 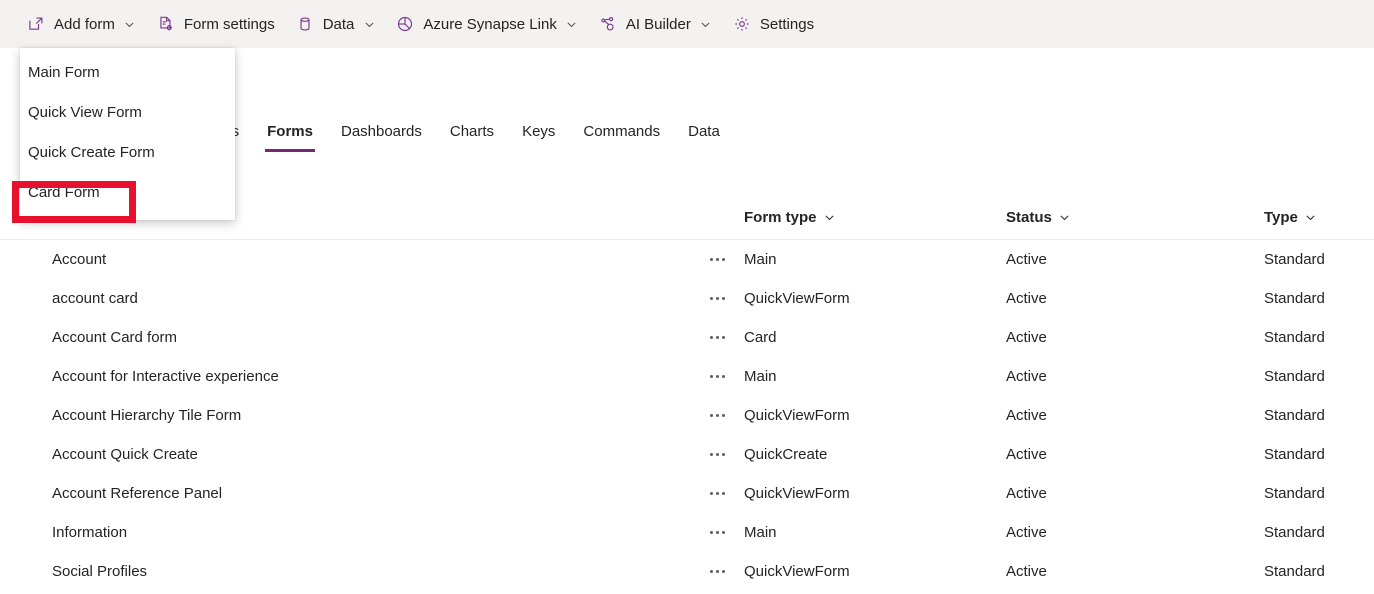 I want to click on cell-form-name: Account Hierarchy Tile Form, so click(x=345, y=415).